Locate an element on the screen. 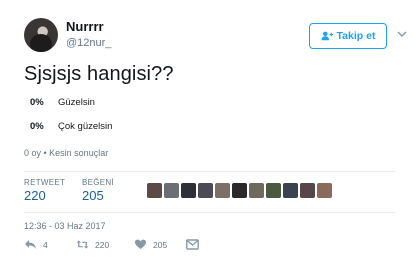  like-stat: BEĞENİ 205 is located at coordinates (98, 190).